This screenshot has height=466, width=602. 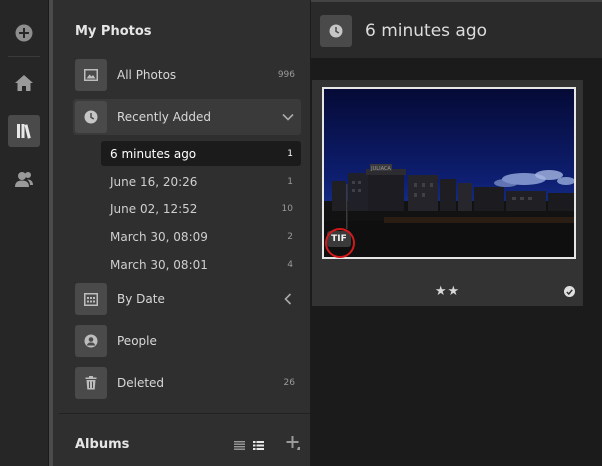 I want to click on app-rail, so click(x=24, y=233).